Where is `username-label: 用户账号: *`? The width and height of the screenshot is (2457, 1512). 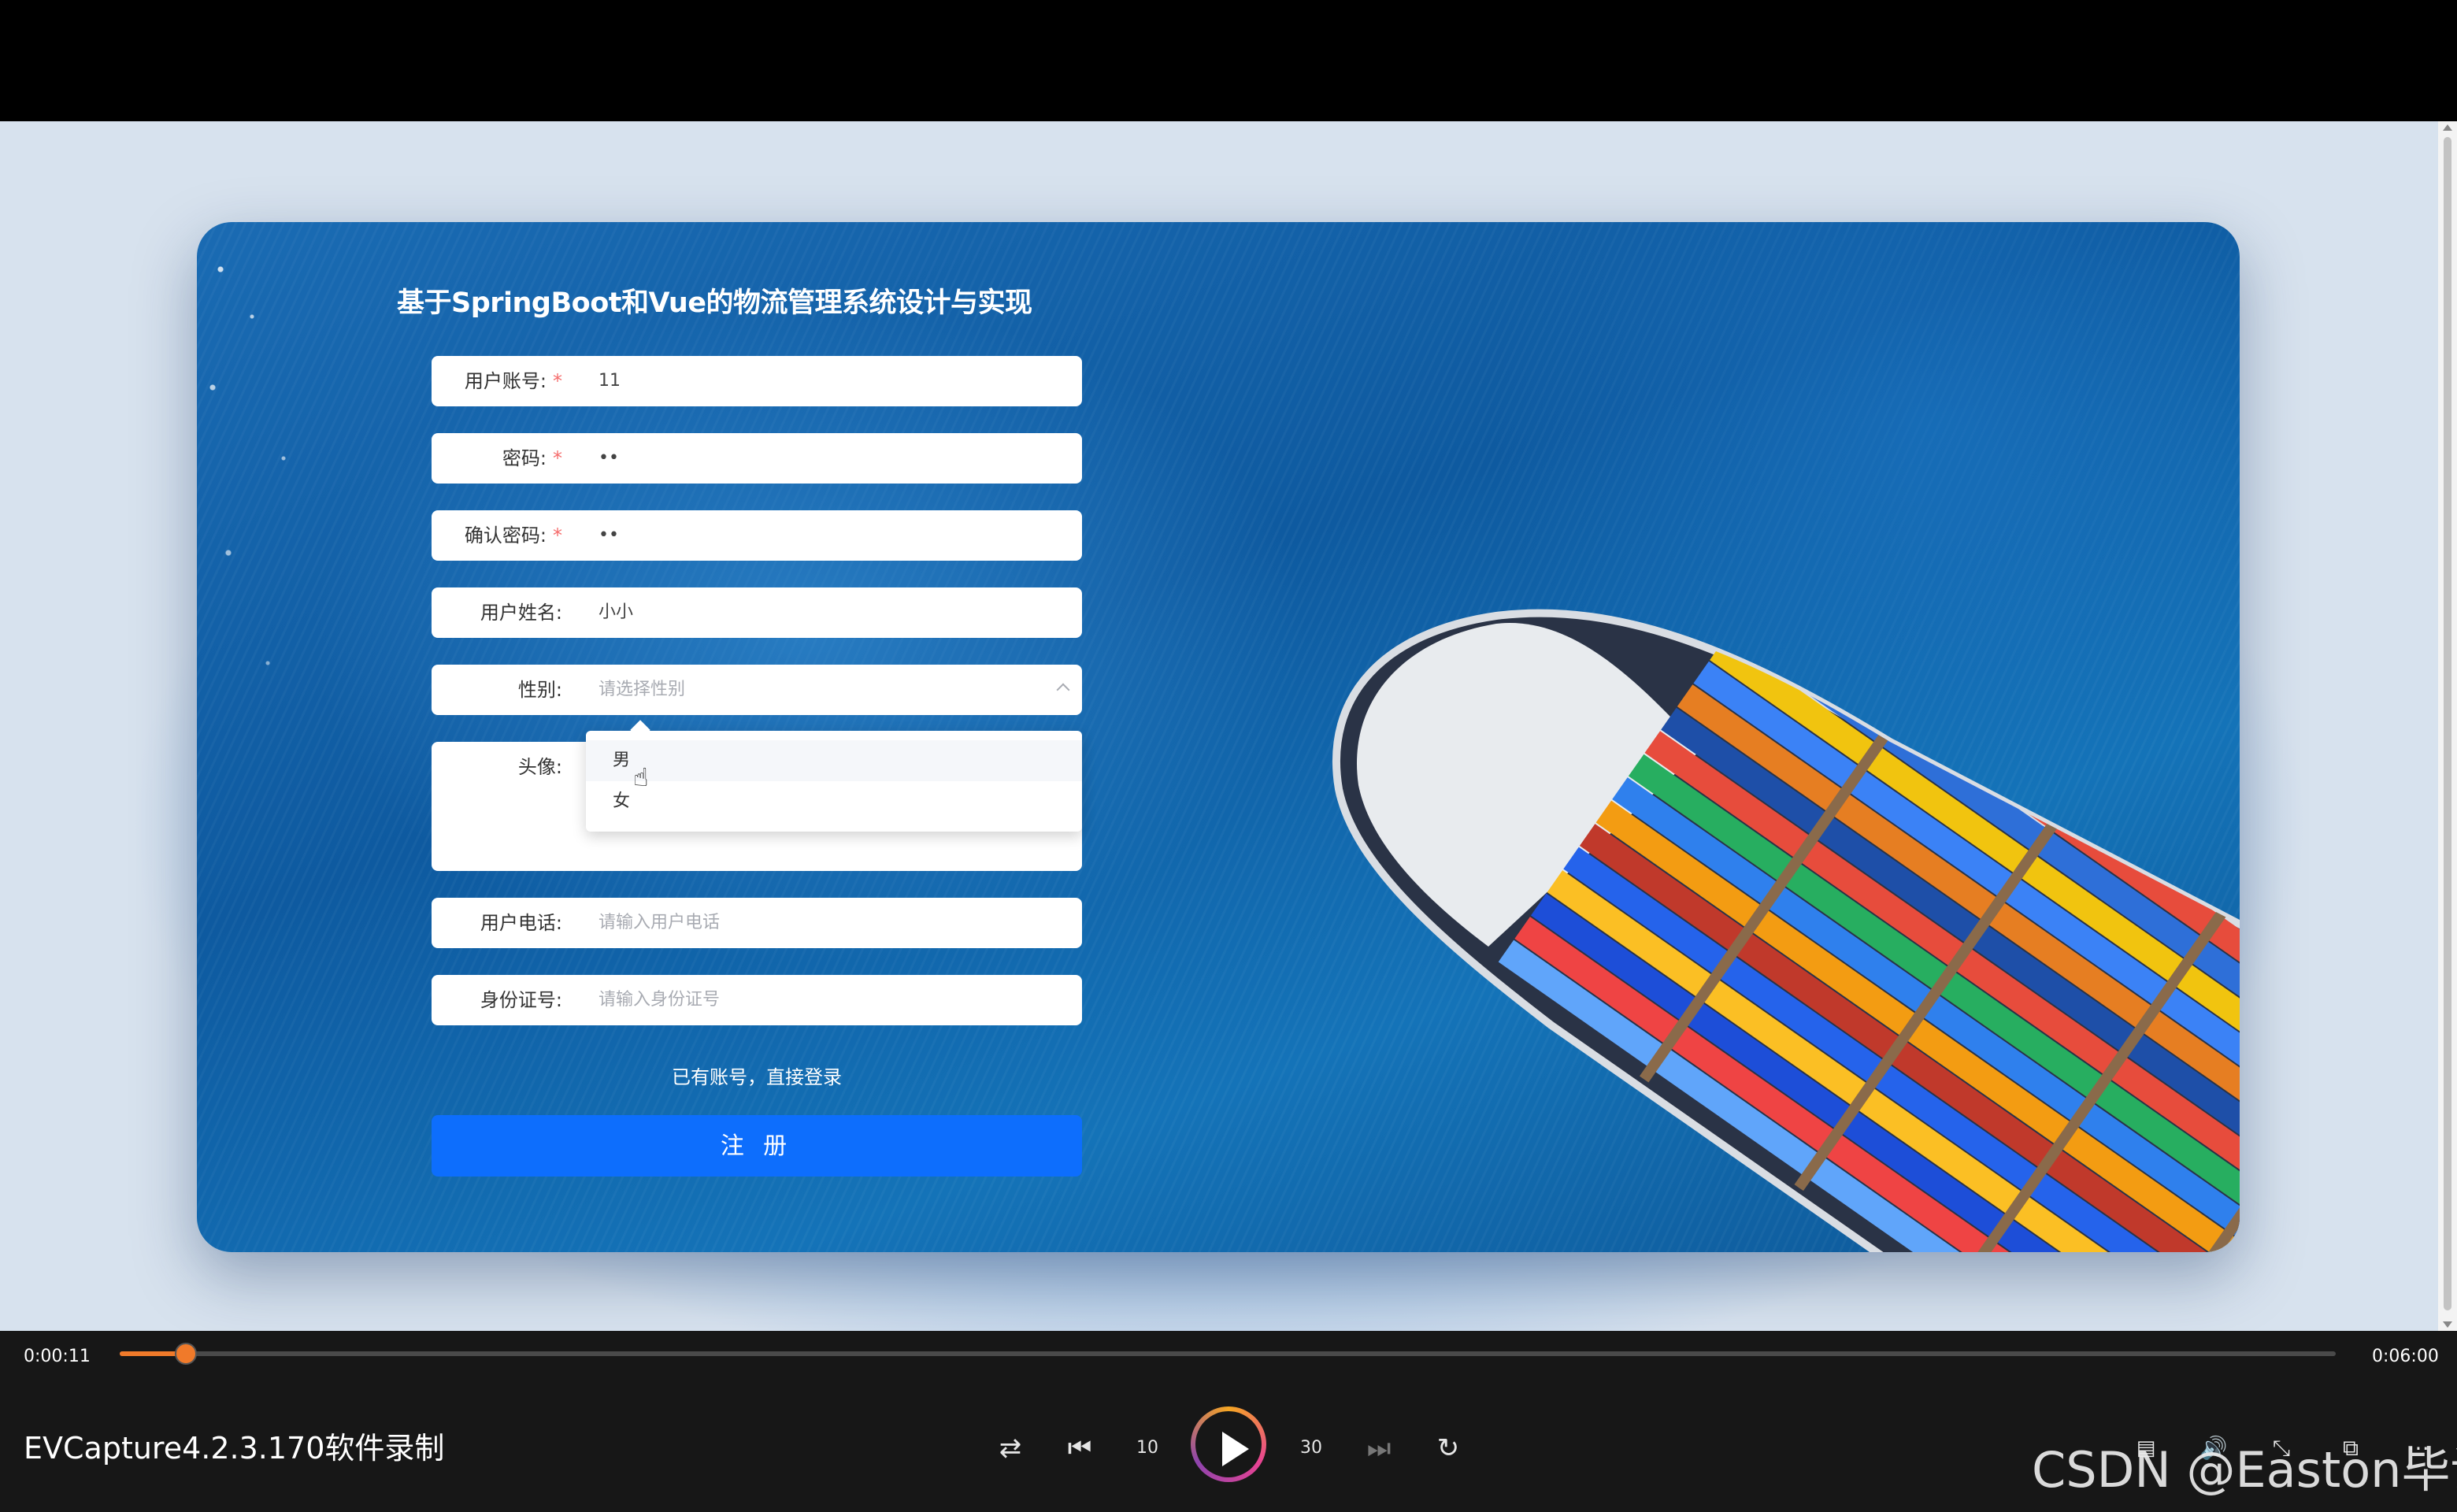 username-label: 用户账号: * is located at coordinates (513, 381).